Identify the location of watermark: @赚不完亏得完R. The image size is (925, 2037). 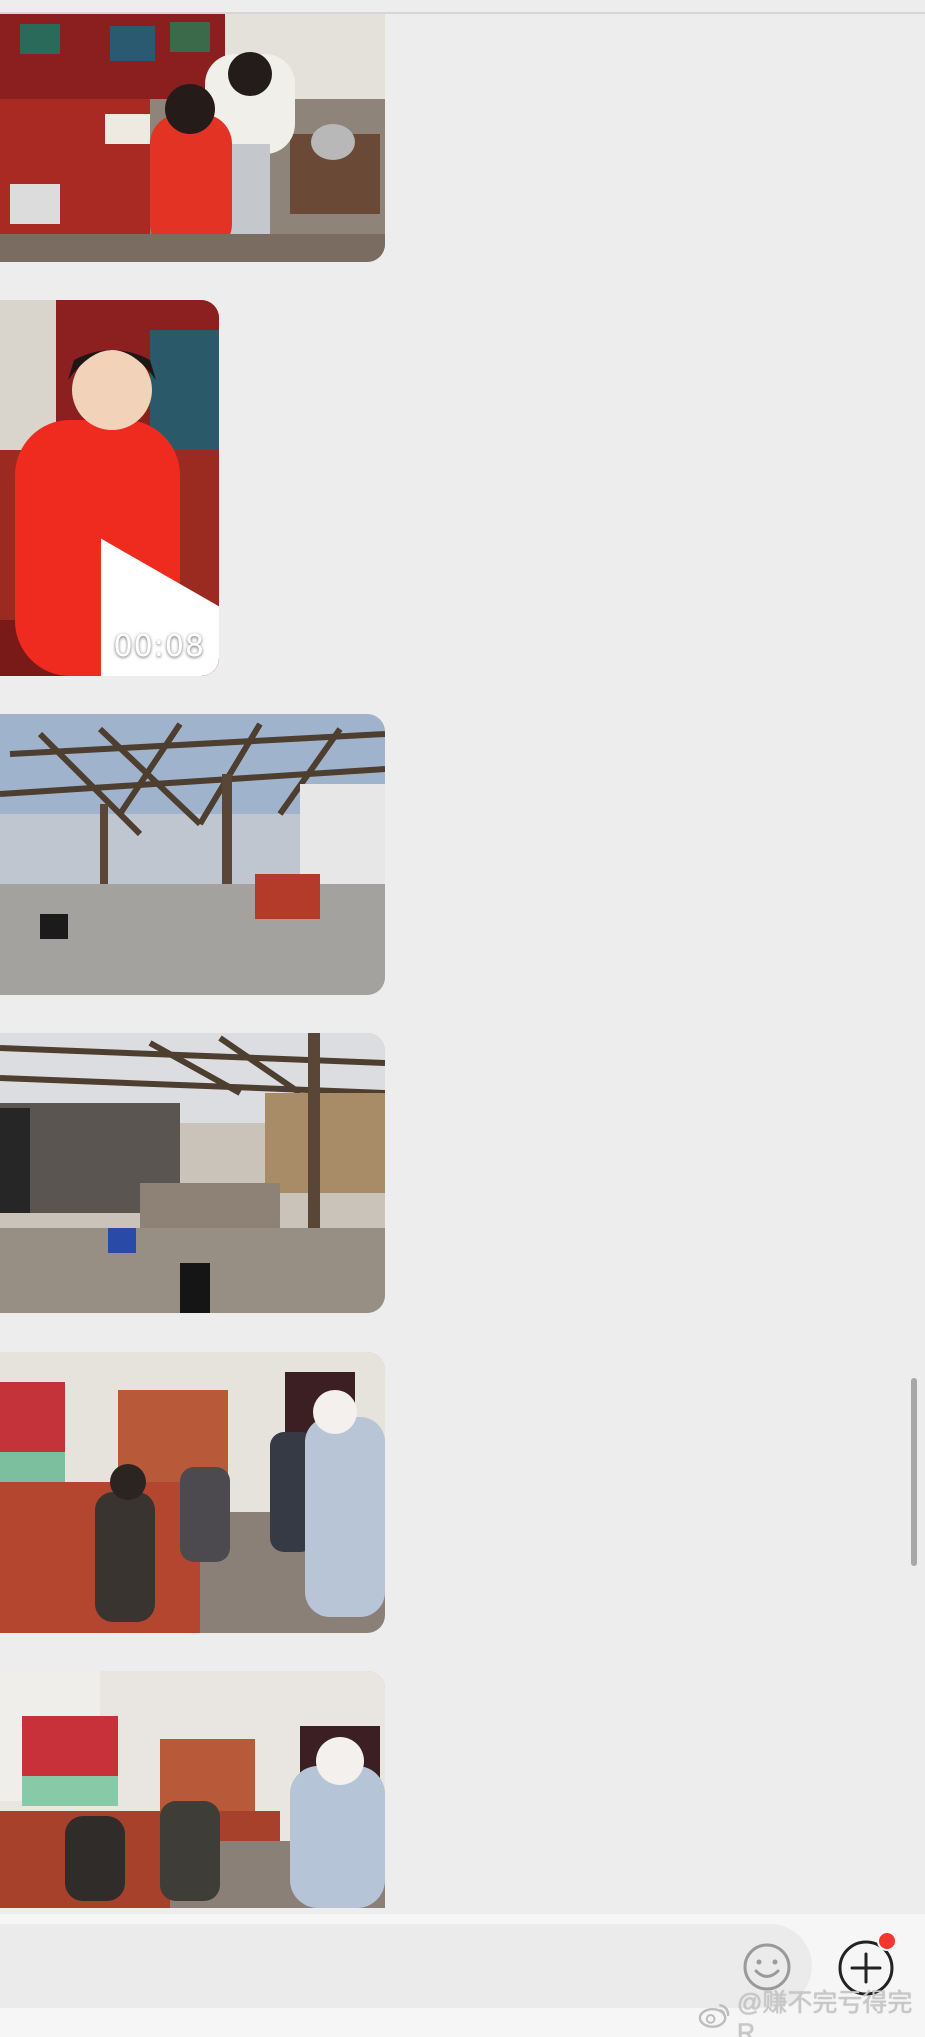
(811, 2013).